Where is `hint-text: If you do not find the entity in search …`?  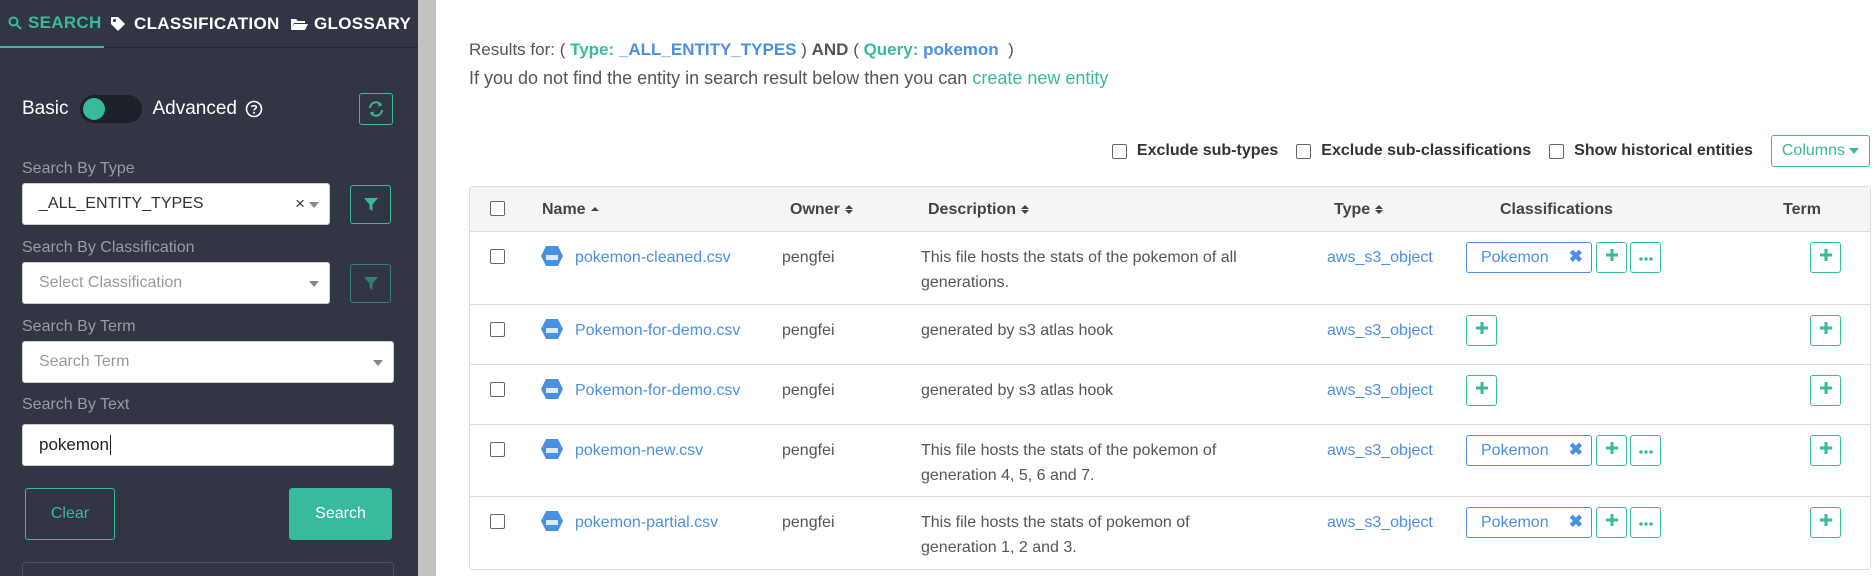
hint-text: If you do not find the entity in search … is located at coordinates (718, 78).